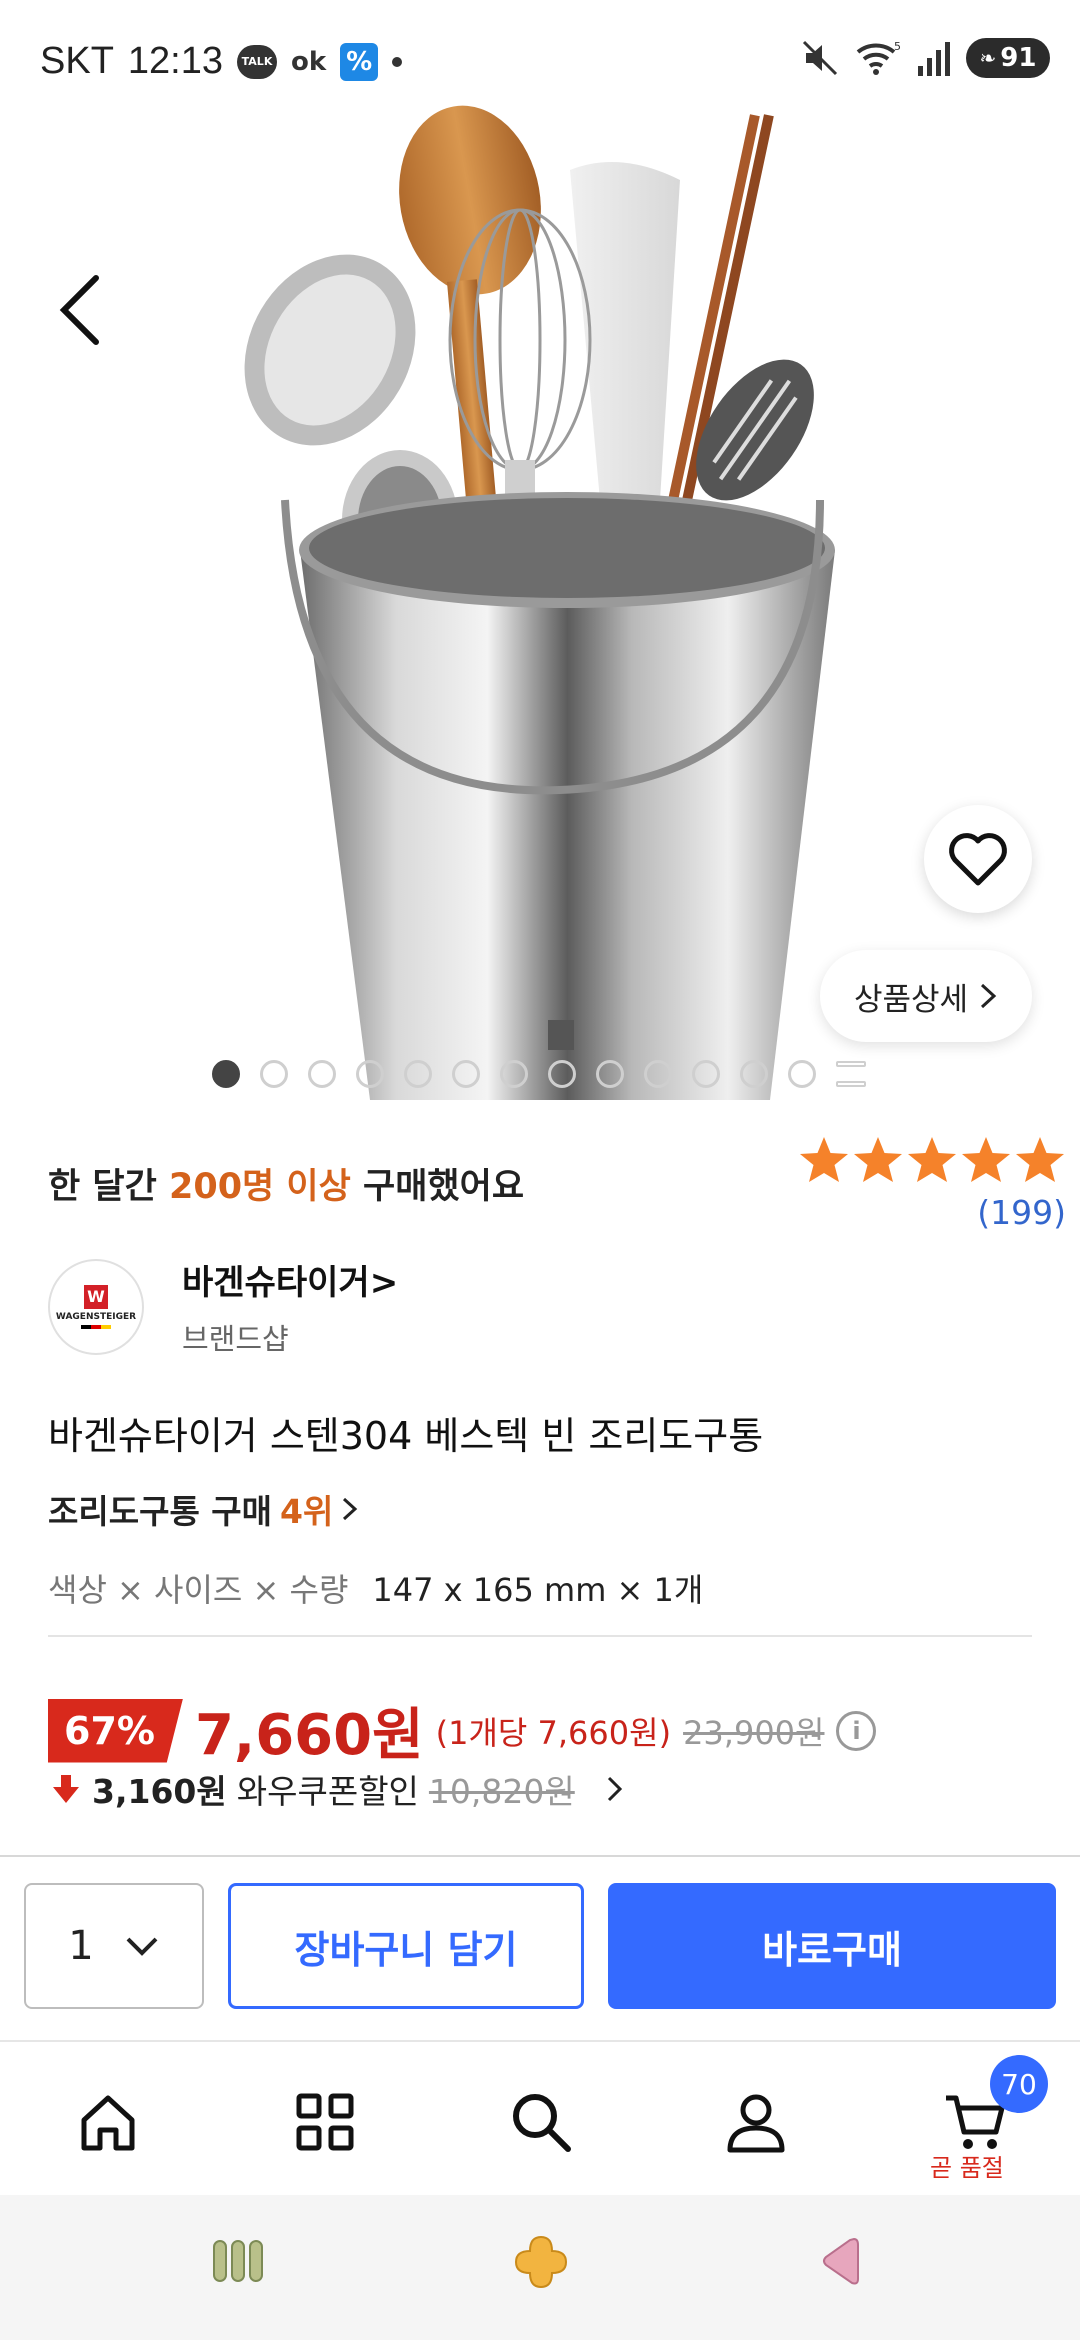 The width and height of the screenshot is (1080, 2340). What do you see at coordinates (1018, 58) in the screenshot?
I see `battery-level: 91` at bounding box center [1018, 58].